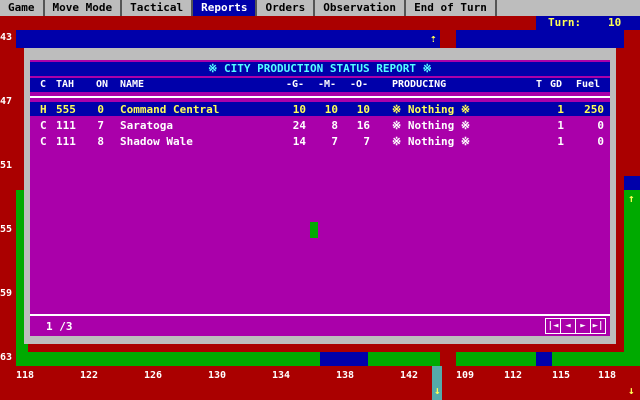  What do you see at coordinates (299, 141) in the screenshot?
I see `cell-g: 14` at bounding box center [299, 141].